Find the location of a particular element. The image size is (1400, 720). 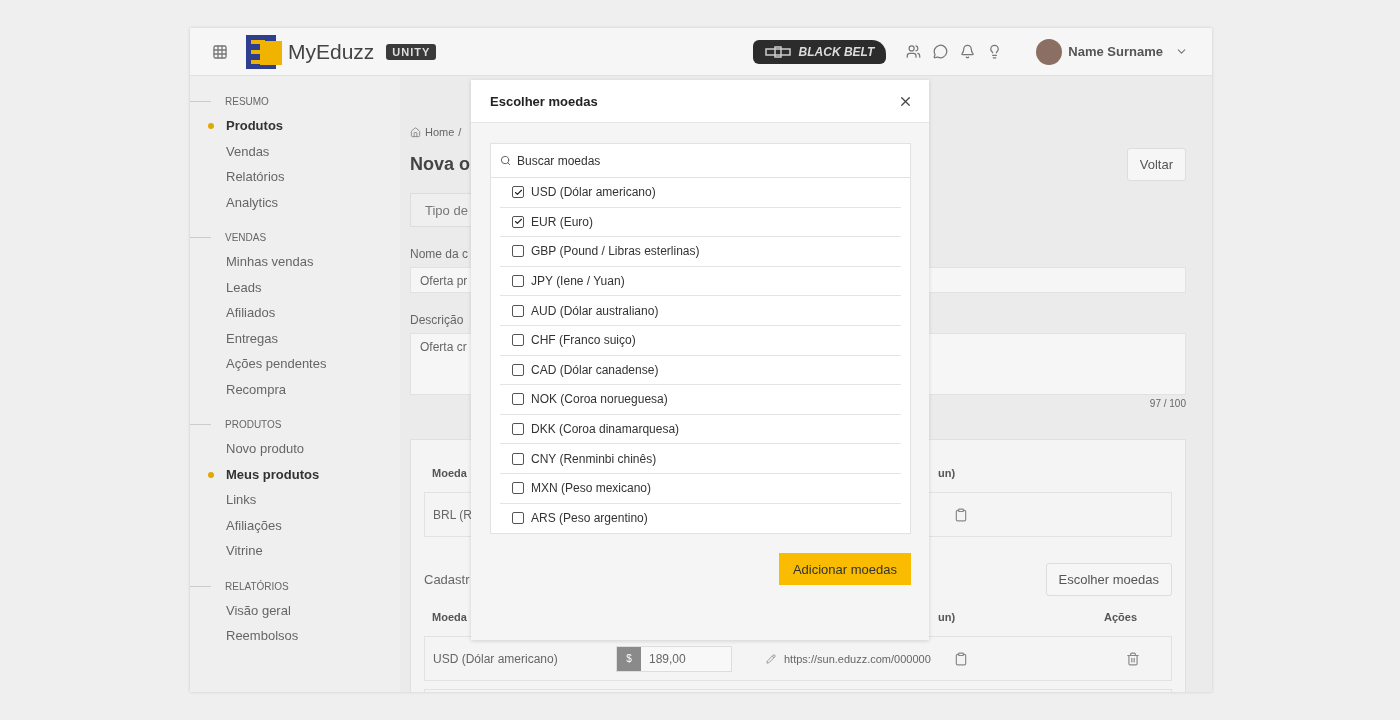

currency-option: AUD (Dólar australiano) is located at coordinates (595, 310).